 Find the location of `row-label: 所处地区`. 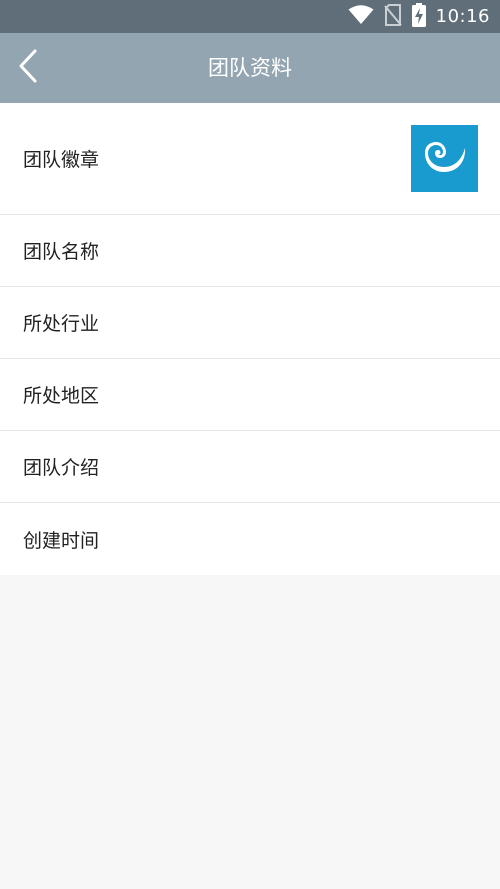

row-label: 所处地区 is located at coordinates (61, 396).